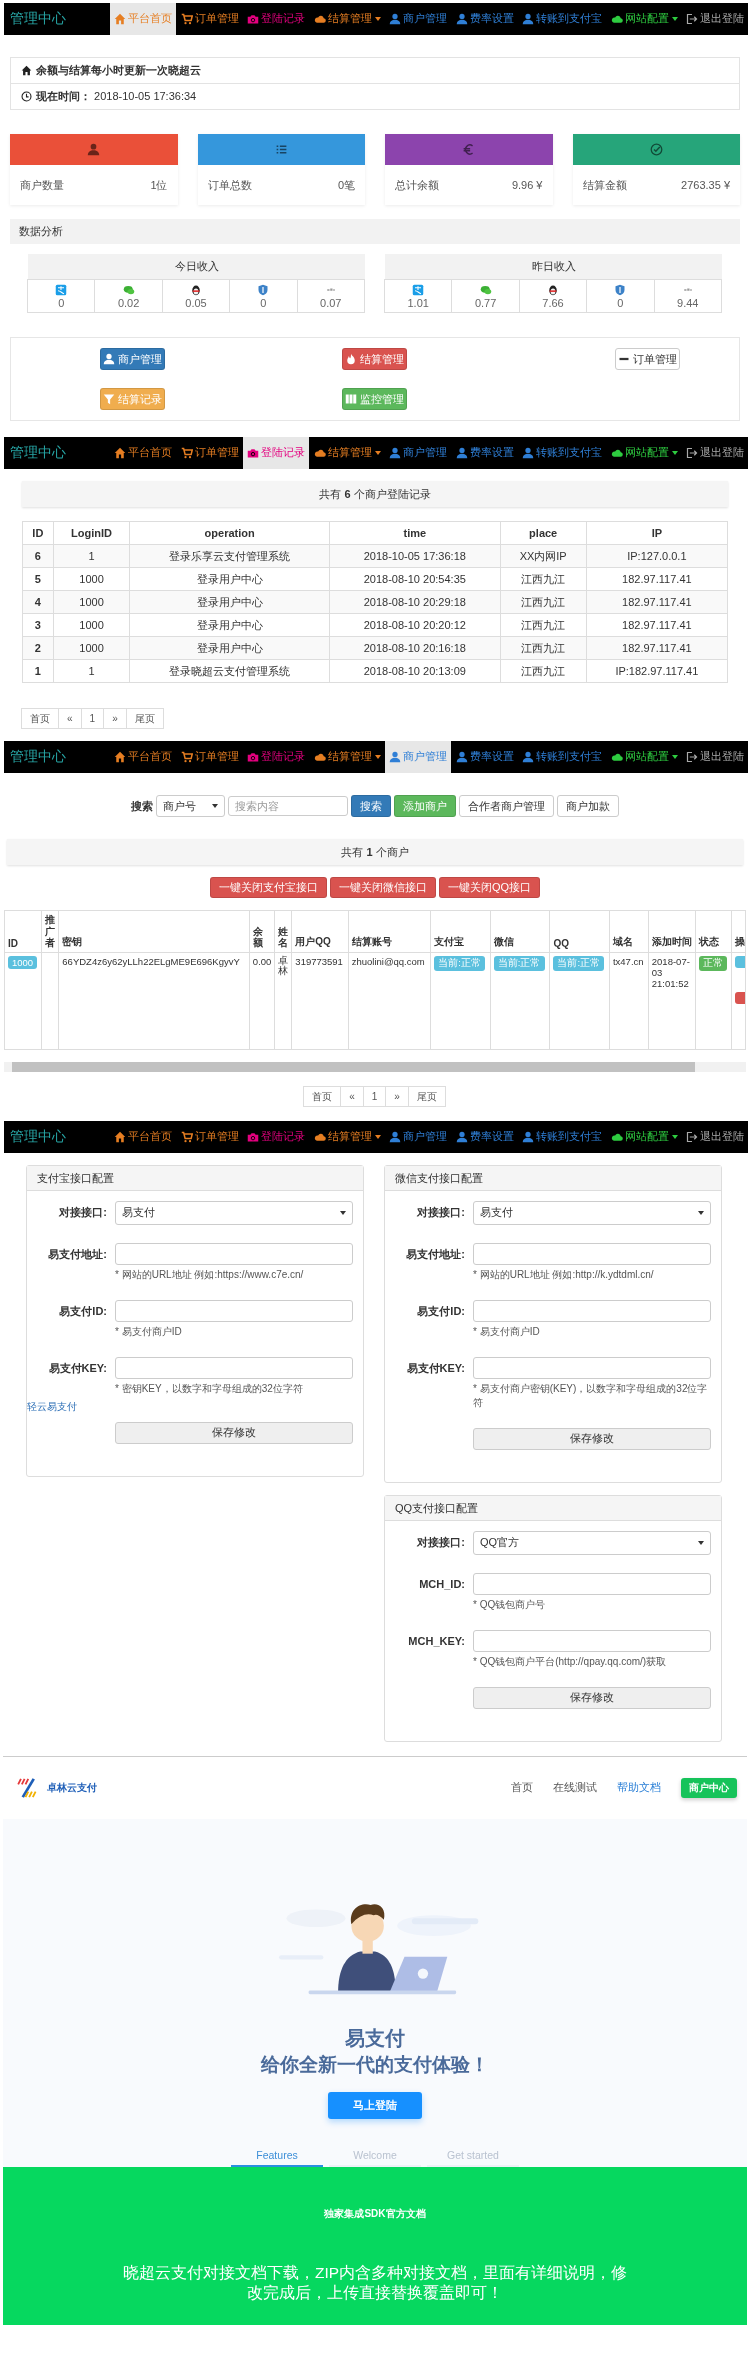  I want to click on bulk-close-button: 一键关闭QQ接口, so click(489, 887).